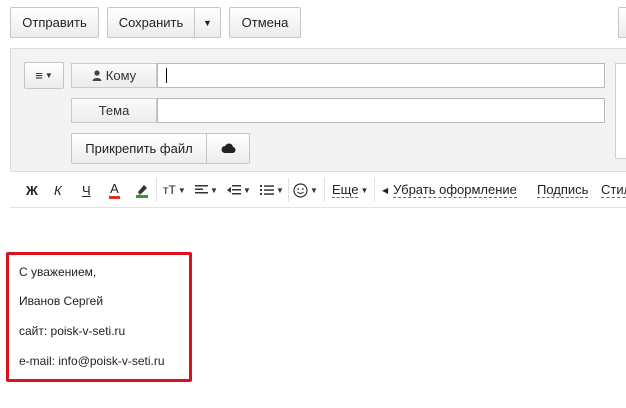 Image resolution: width=626 pixels, height=408 pixels. Describe the element at coordinates (620, 111) in the screenshot. I see `side-panel-cut` at that location.